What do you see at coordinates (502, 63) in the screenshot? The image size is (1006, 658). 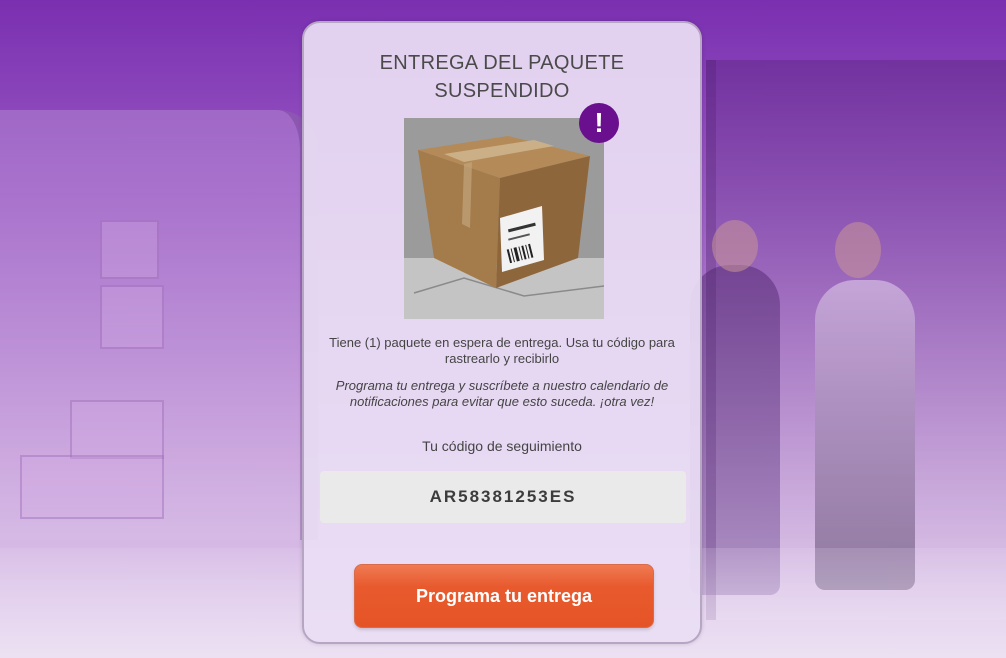 I see `title-line-1: ENTREGA DEL PAQUETE` at bounding box center [502, 63].